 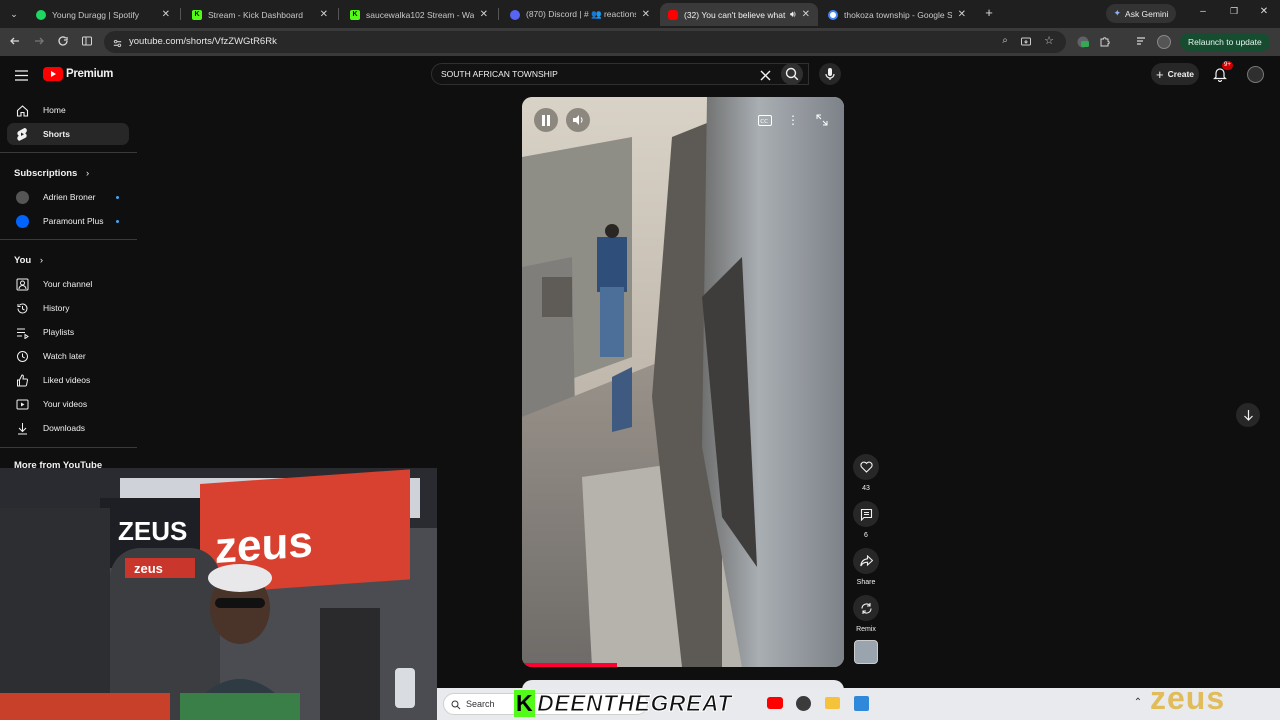 I want to click on tab-spotify: Young Duragg | Spotify ✕, so click(x=103, y=14).